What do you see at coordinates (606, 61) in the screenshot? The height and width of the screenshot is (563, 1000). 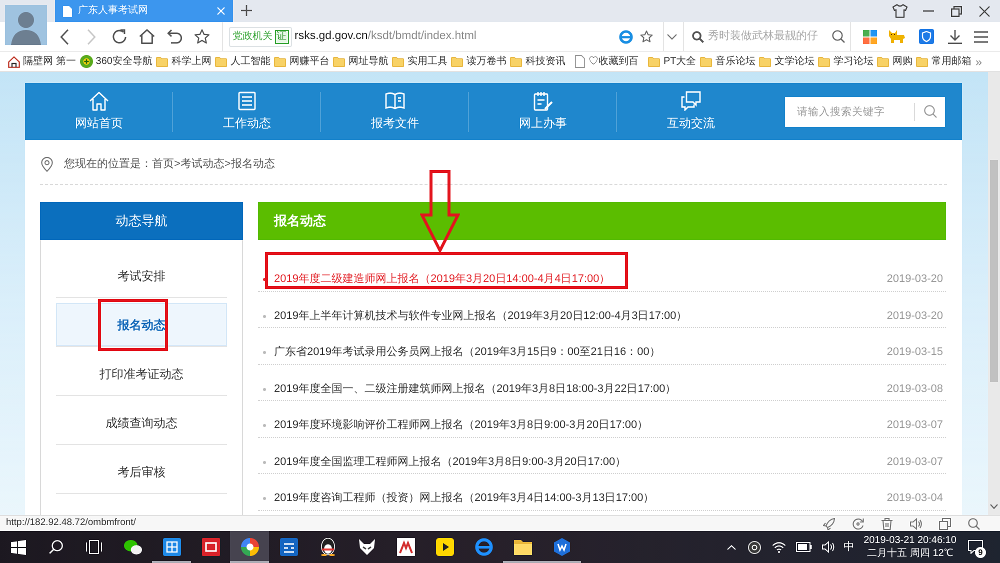 I see `bookmark: ♡收藏到百` at bounding box center [606, 61].